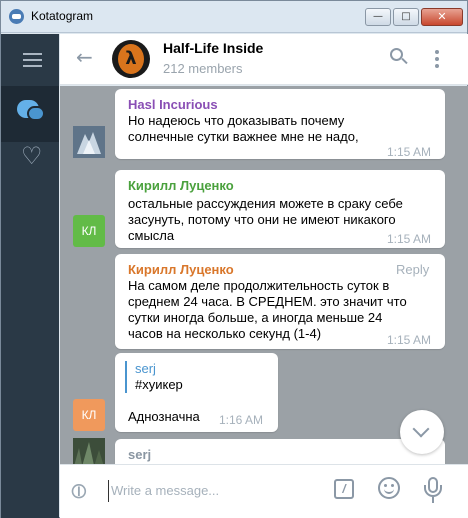 The width and height of the screenshot is (468, 518). What do you see at coordinates (225, 333) in the screenshot?
I see `message-text-line: часов на несколько секунд (1-4)` at bounding box center [225, 333].